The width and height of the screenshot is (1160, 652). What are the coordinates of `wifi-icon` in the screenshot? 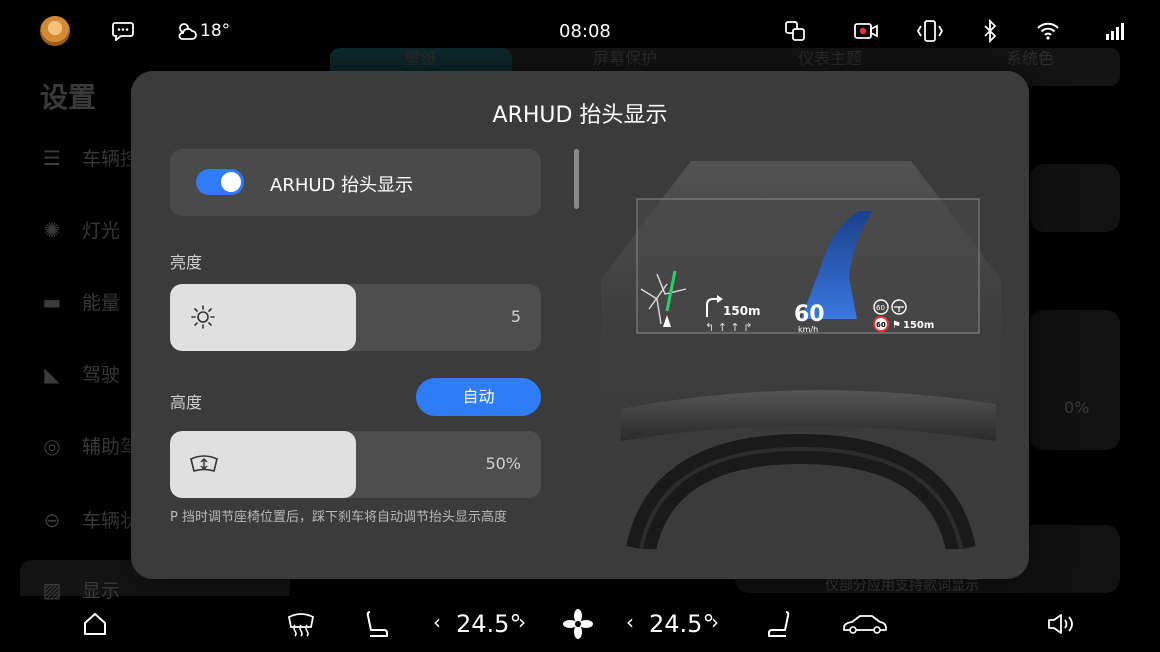 It's located at (1048, 31).